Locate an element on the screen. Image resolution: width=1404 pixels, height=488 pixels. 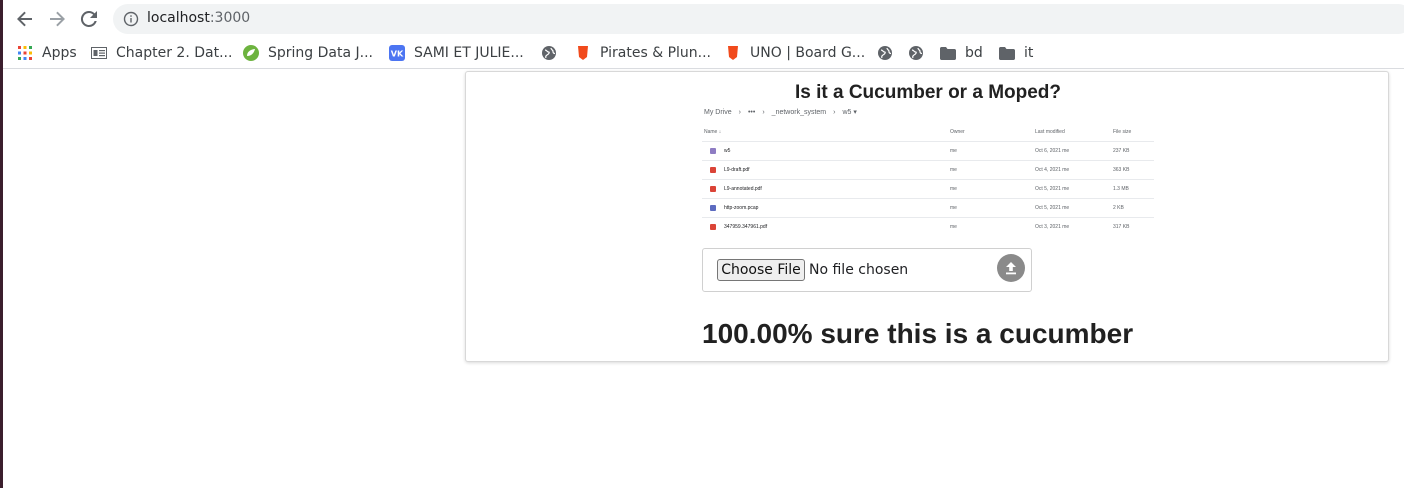
desktop-edge is located at coordinates (1, 244).